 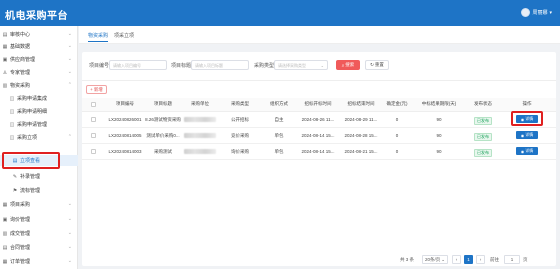 I want to click on col-end-time: 招标结束时间, so click(x=361, y=103).